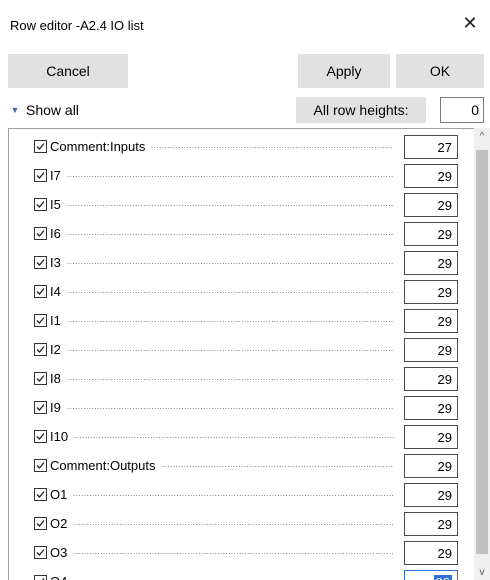  What do you see at coordinates (440, 71) in the screenshot?
I see `ok-button: OK` at bounding box center [440, 71].